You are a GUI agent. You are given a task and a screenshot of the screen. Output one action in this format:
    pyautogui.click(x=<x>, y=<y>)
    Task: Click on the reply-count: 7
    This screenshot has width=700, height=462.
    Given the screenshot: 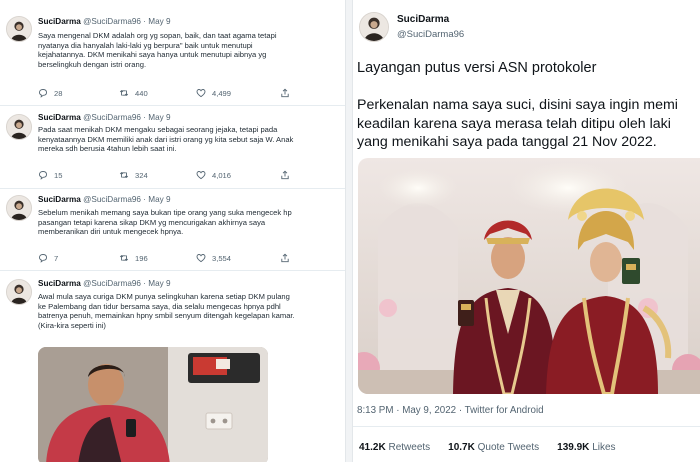 What is the action you would take?
    pyautogui.click(x=56, y=258)
    